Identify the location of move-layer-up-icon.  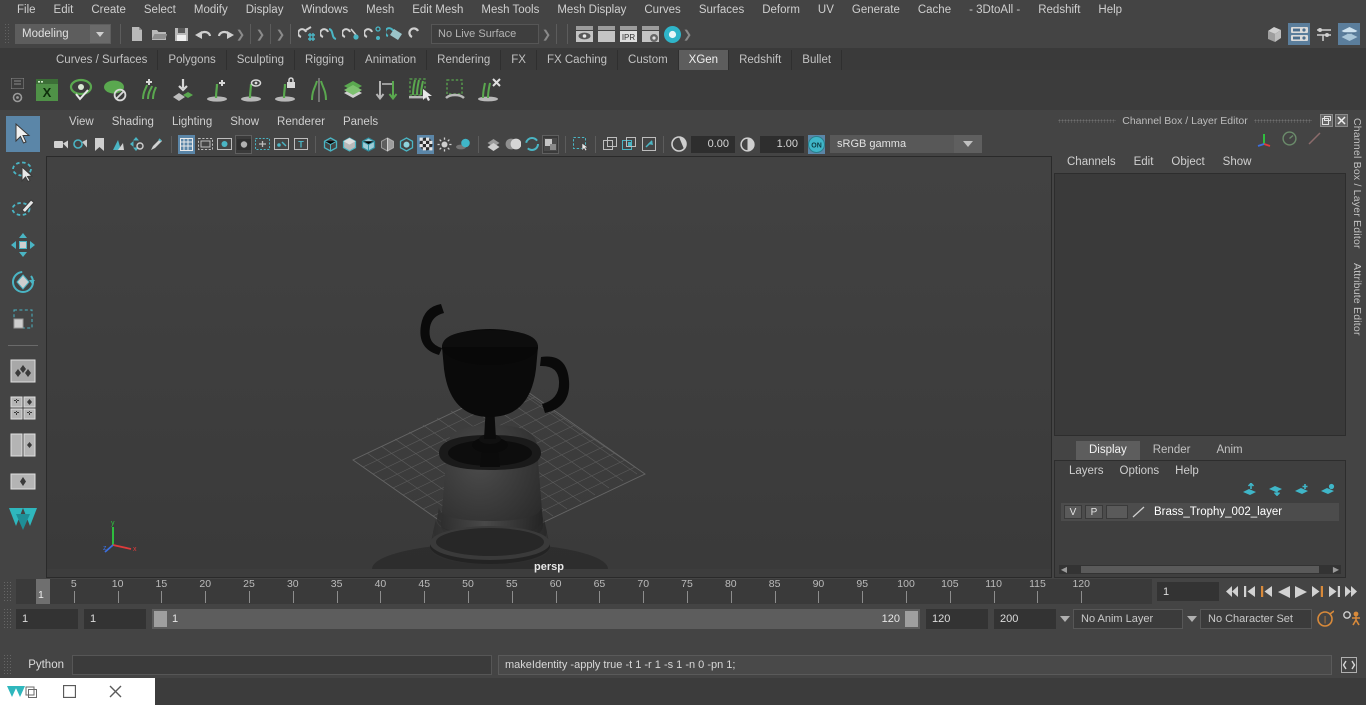
(1249, 490).